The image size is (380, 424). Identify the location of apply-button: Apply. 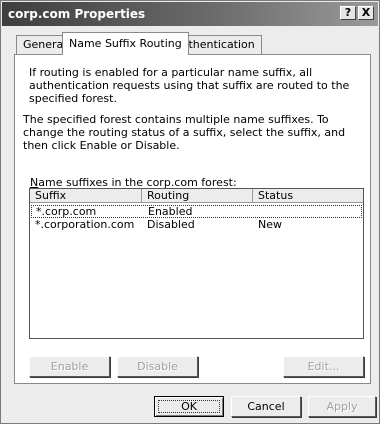
(342, 406).